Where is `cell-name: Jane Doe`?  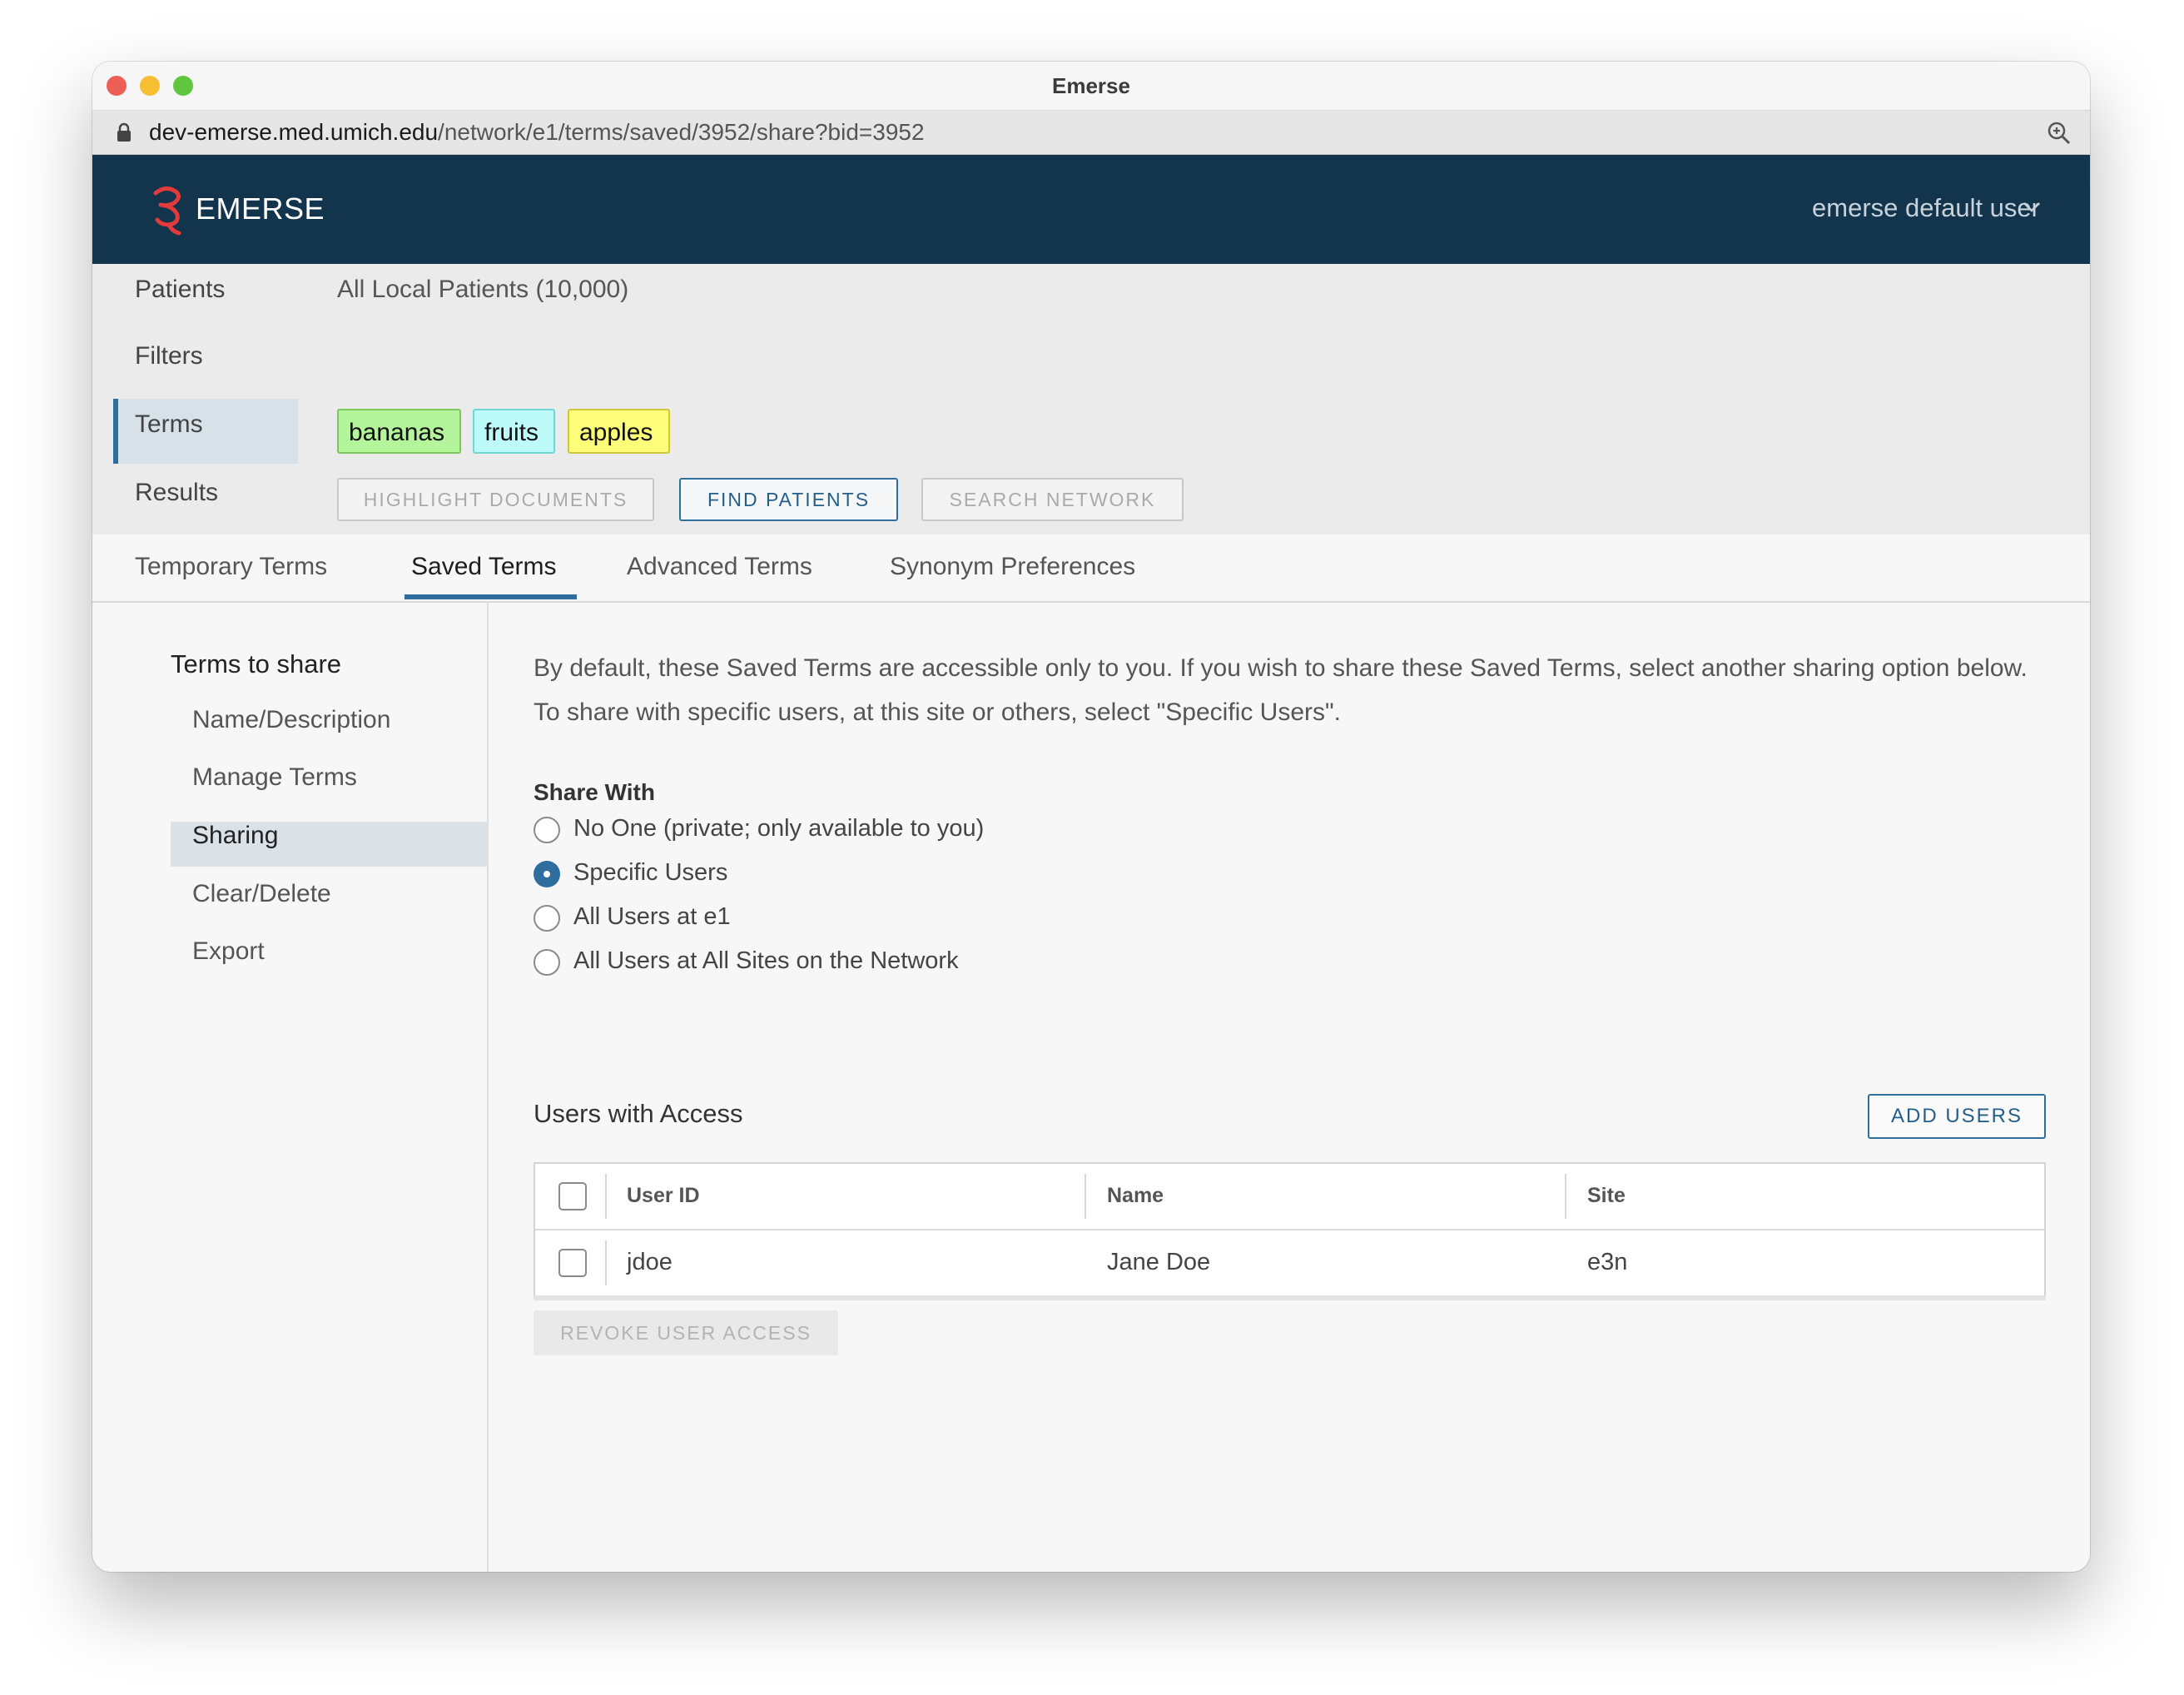
cell-name: Jane Doe is located at coordinates (1159, 1262).